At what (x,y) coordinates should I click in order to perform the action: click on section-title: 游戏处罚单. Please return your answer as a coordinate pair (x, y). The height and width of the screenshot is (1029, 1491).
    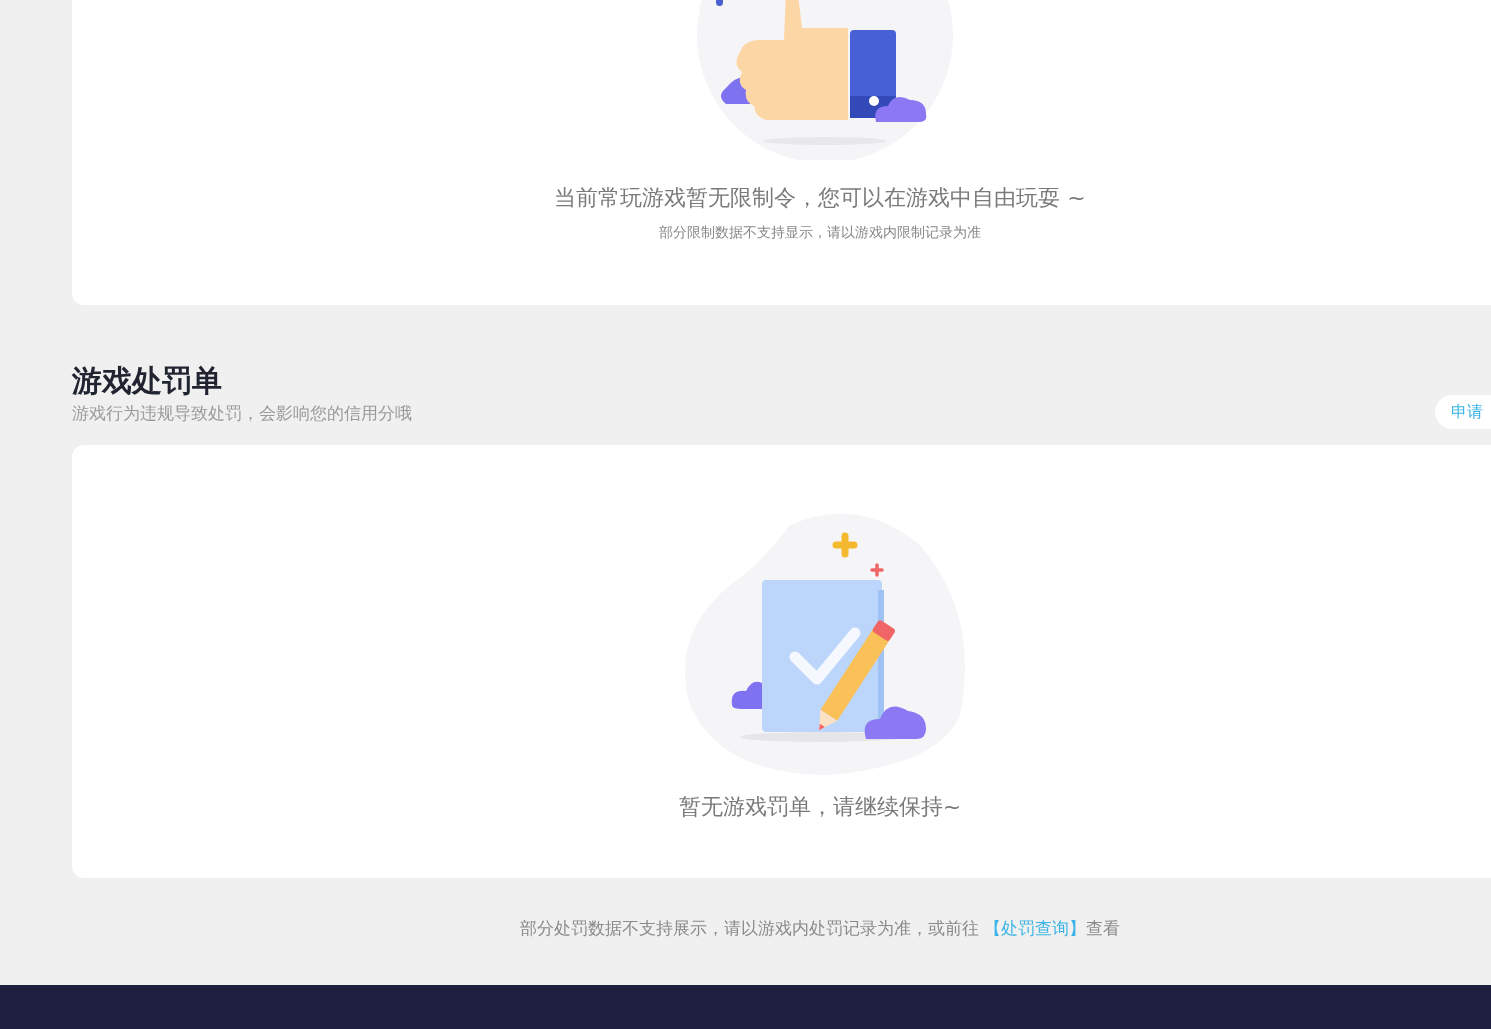
    Looking at the image, I should click on (147, 381).